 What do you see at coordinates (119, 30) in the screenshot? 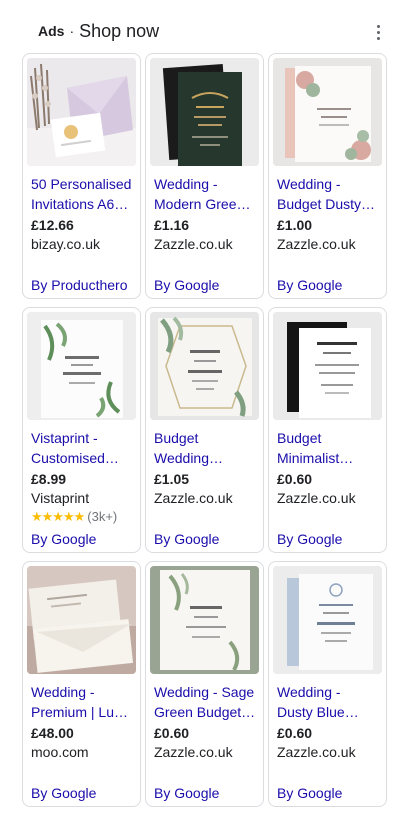
I see `section-title: Shop now` at bounding box center [119, 30].